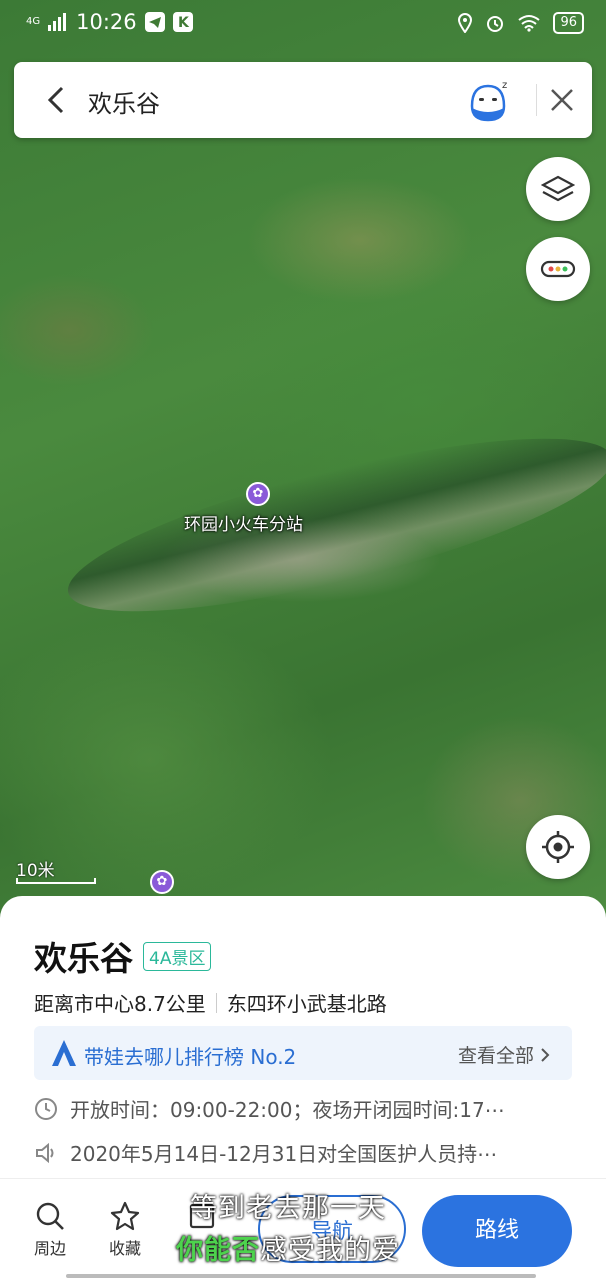 The height and width of the screenshot is (1281, 606). Describe the element at coordinates (124, 101) in the screenshot. I see `search-query: 欢乐谷` at that location.